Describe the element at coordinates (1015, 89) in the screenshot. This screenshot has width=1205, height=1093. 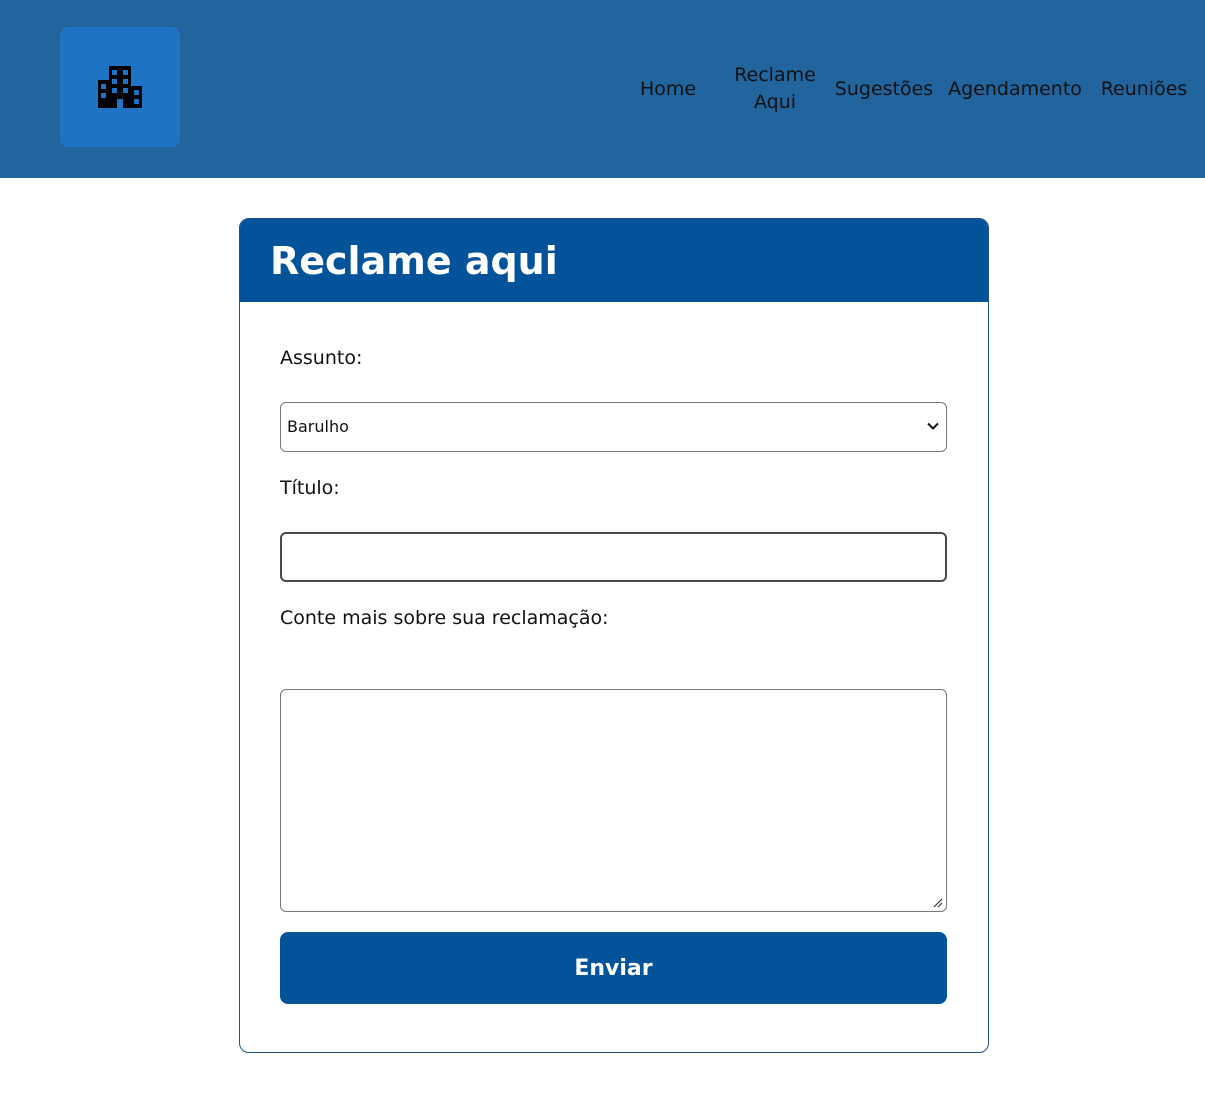
I see `nav-agendamento: Agendamento` at that location.